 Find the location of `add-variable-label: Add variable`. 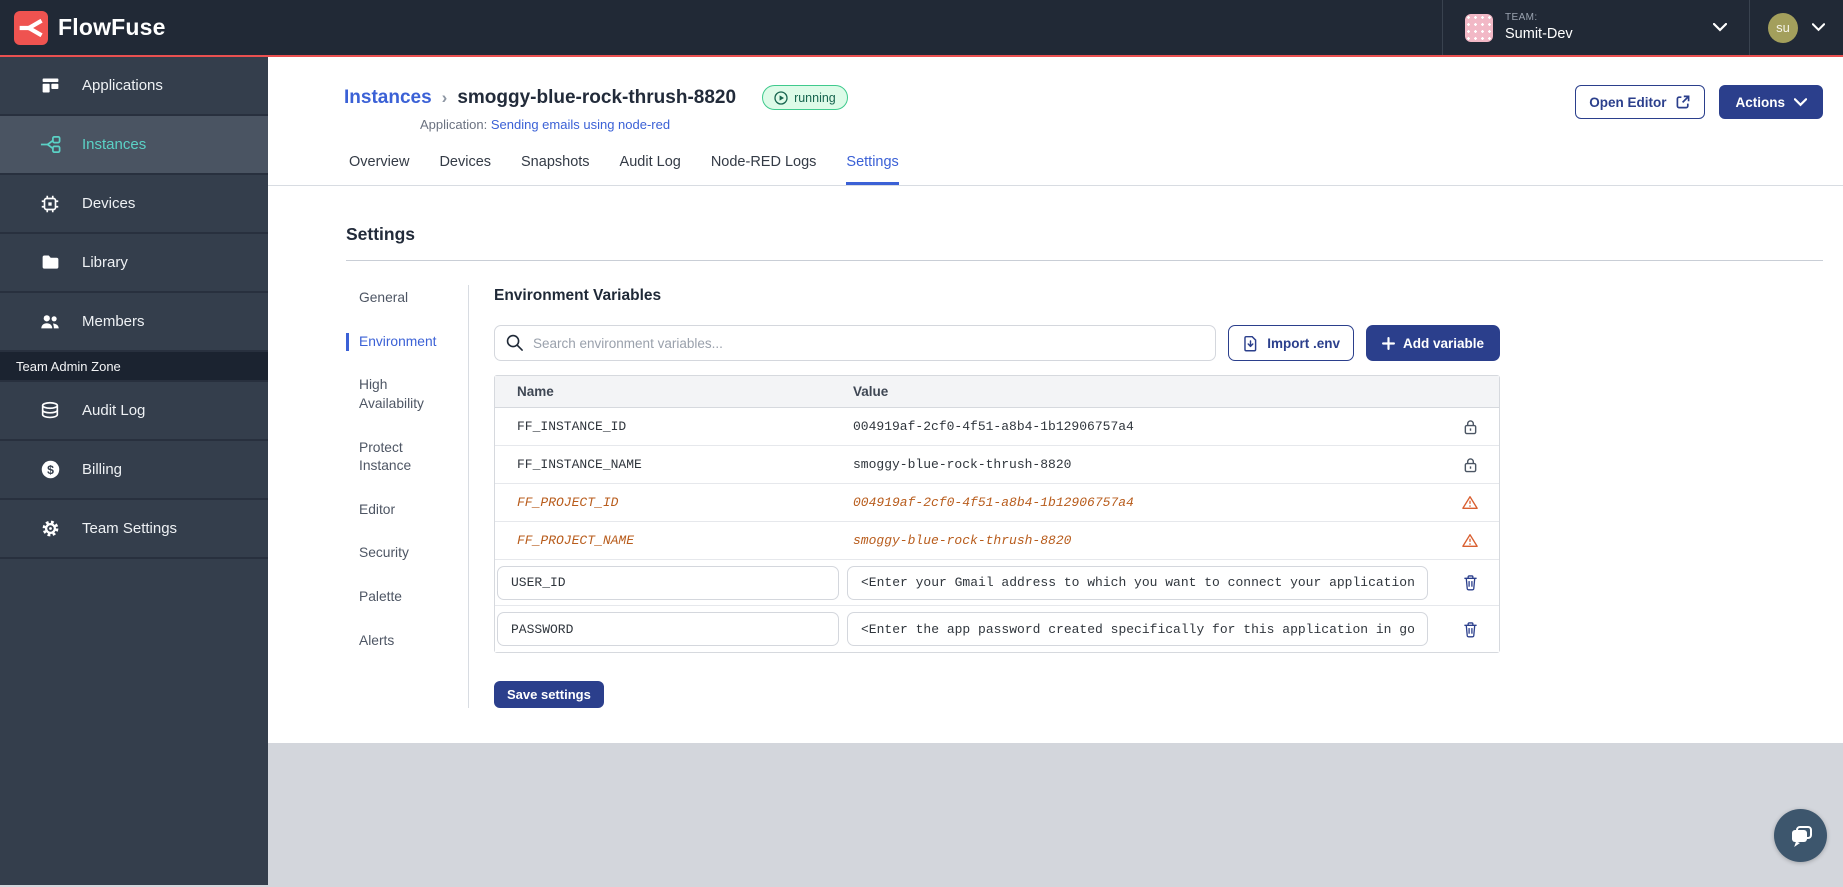

add-variable-label: Add variable is located at coordinates (1443, 343).